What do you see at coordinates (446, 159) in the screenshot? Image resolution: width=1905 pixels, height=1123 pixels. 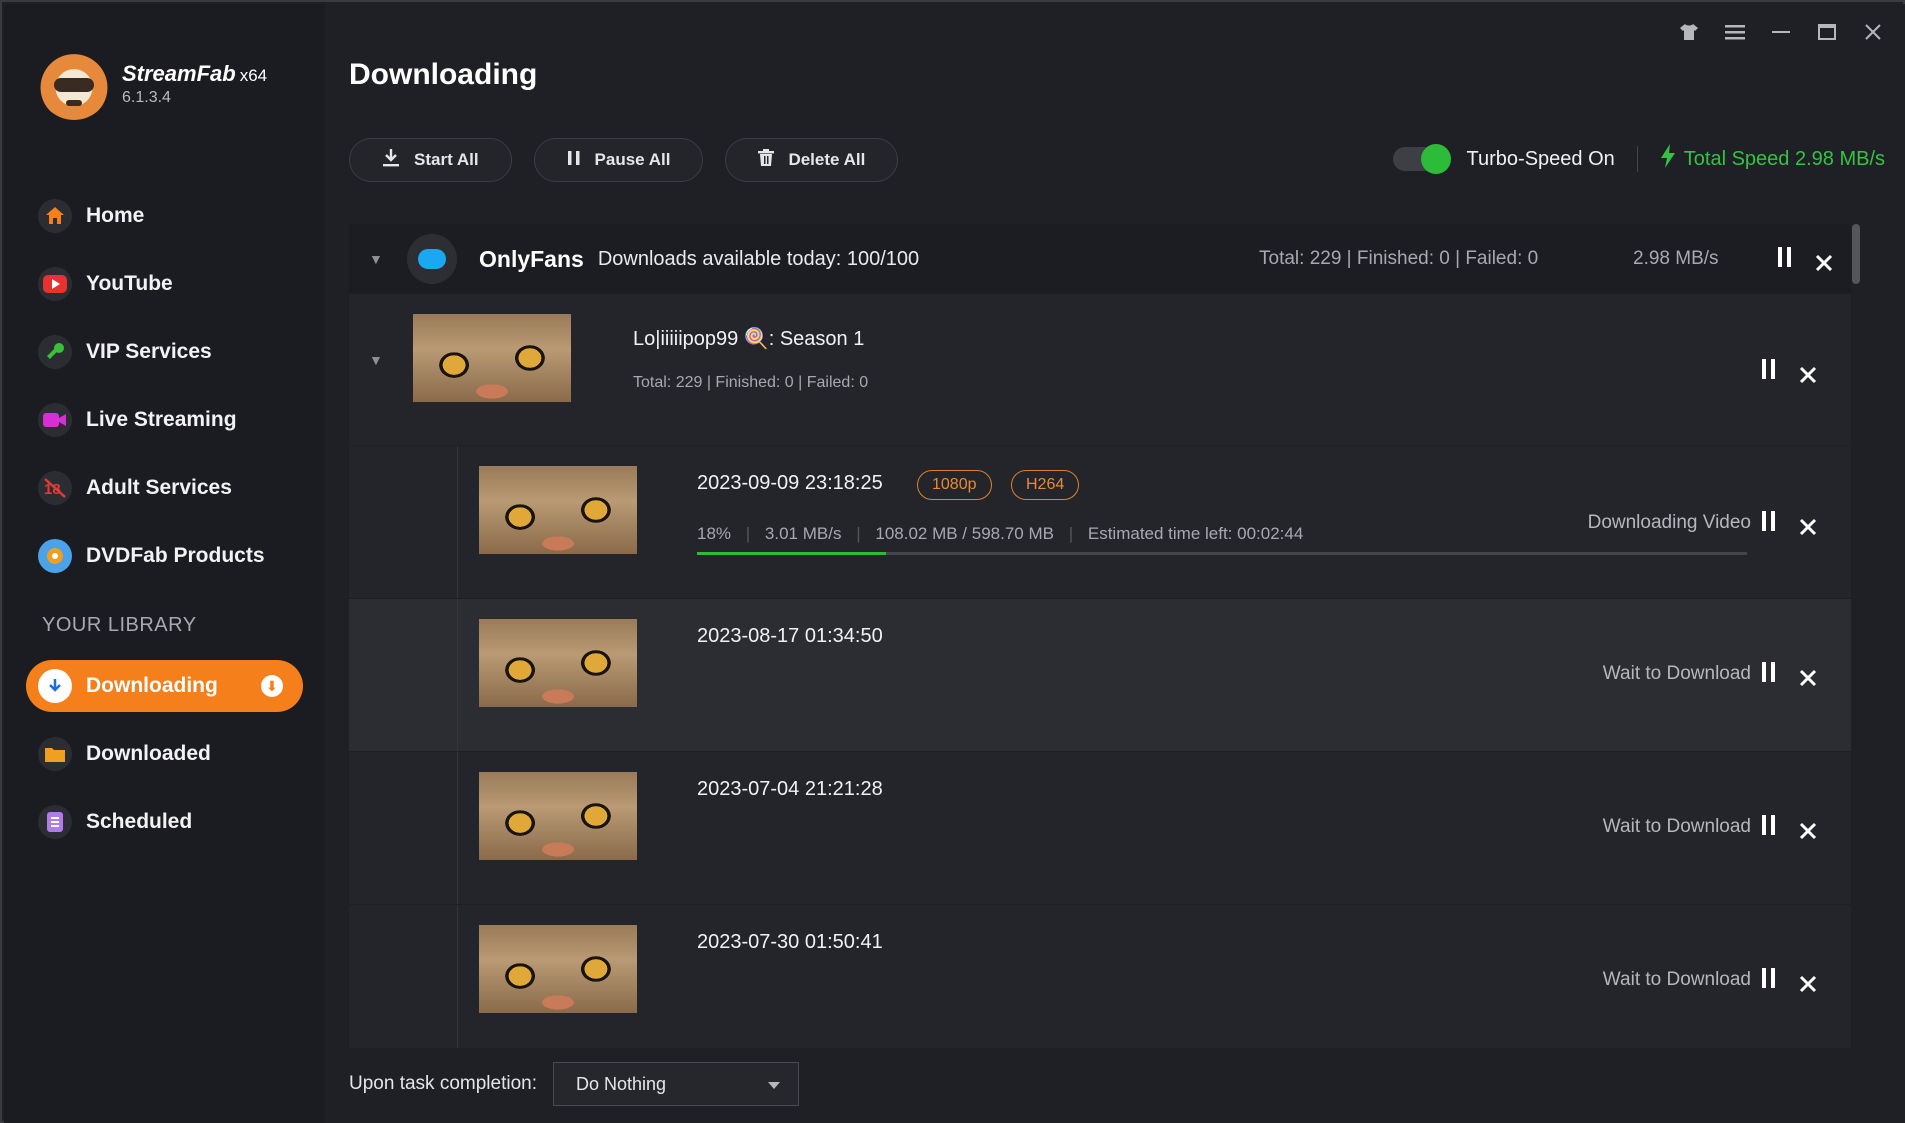 I see `start-all-label: Start All` at bounding box center [446, 159].